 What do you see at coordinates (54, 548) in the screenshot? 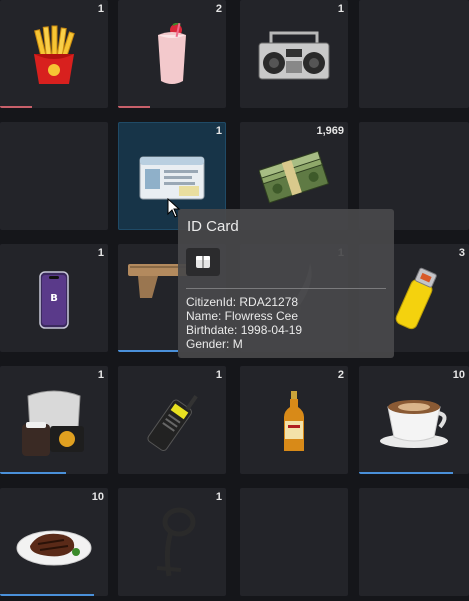
I see `steak-plate-icon` at bounding box center [54, 548].